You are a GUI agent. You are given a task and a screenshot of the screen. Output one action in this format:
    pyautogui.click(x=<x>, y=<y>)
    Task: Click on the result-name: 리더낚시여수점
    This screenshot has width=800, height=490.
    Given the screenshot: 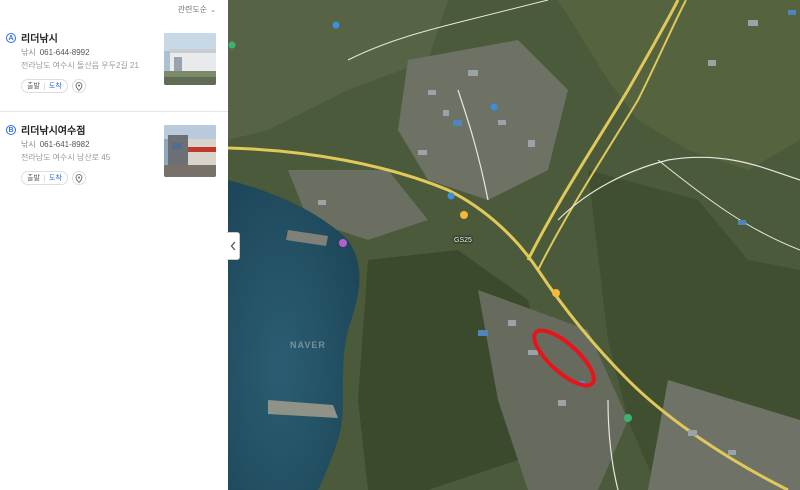 What is the action you would take?
    pyautogui.click(x=53, y=129)
    